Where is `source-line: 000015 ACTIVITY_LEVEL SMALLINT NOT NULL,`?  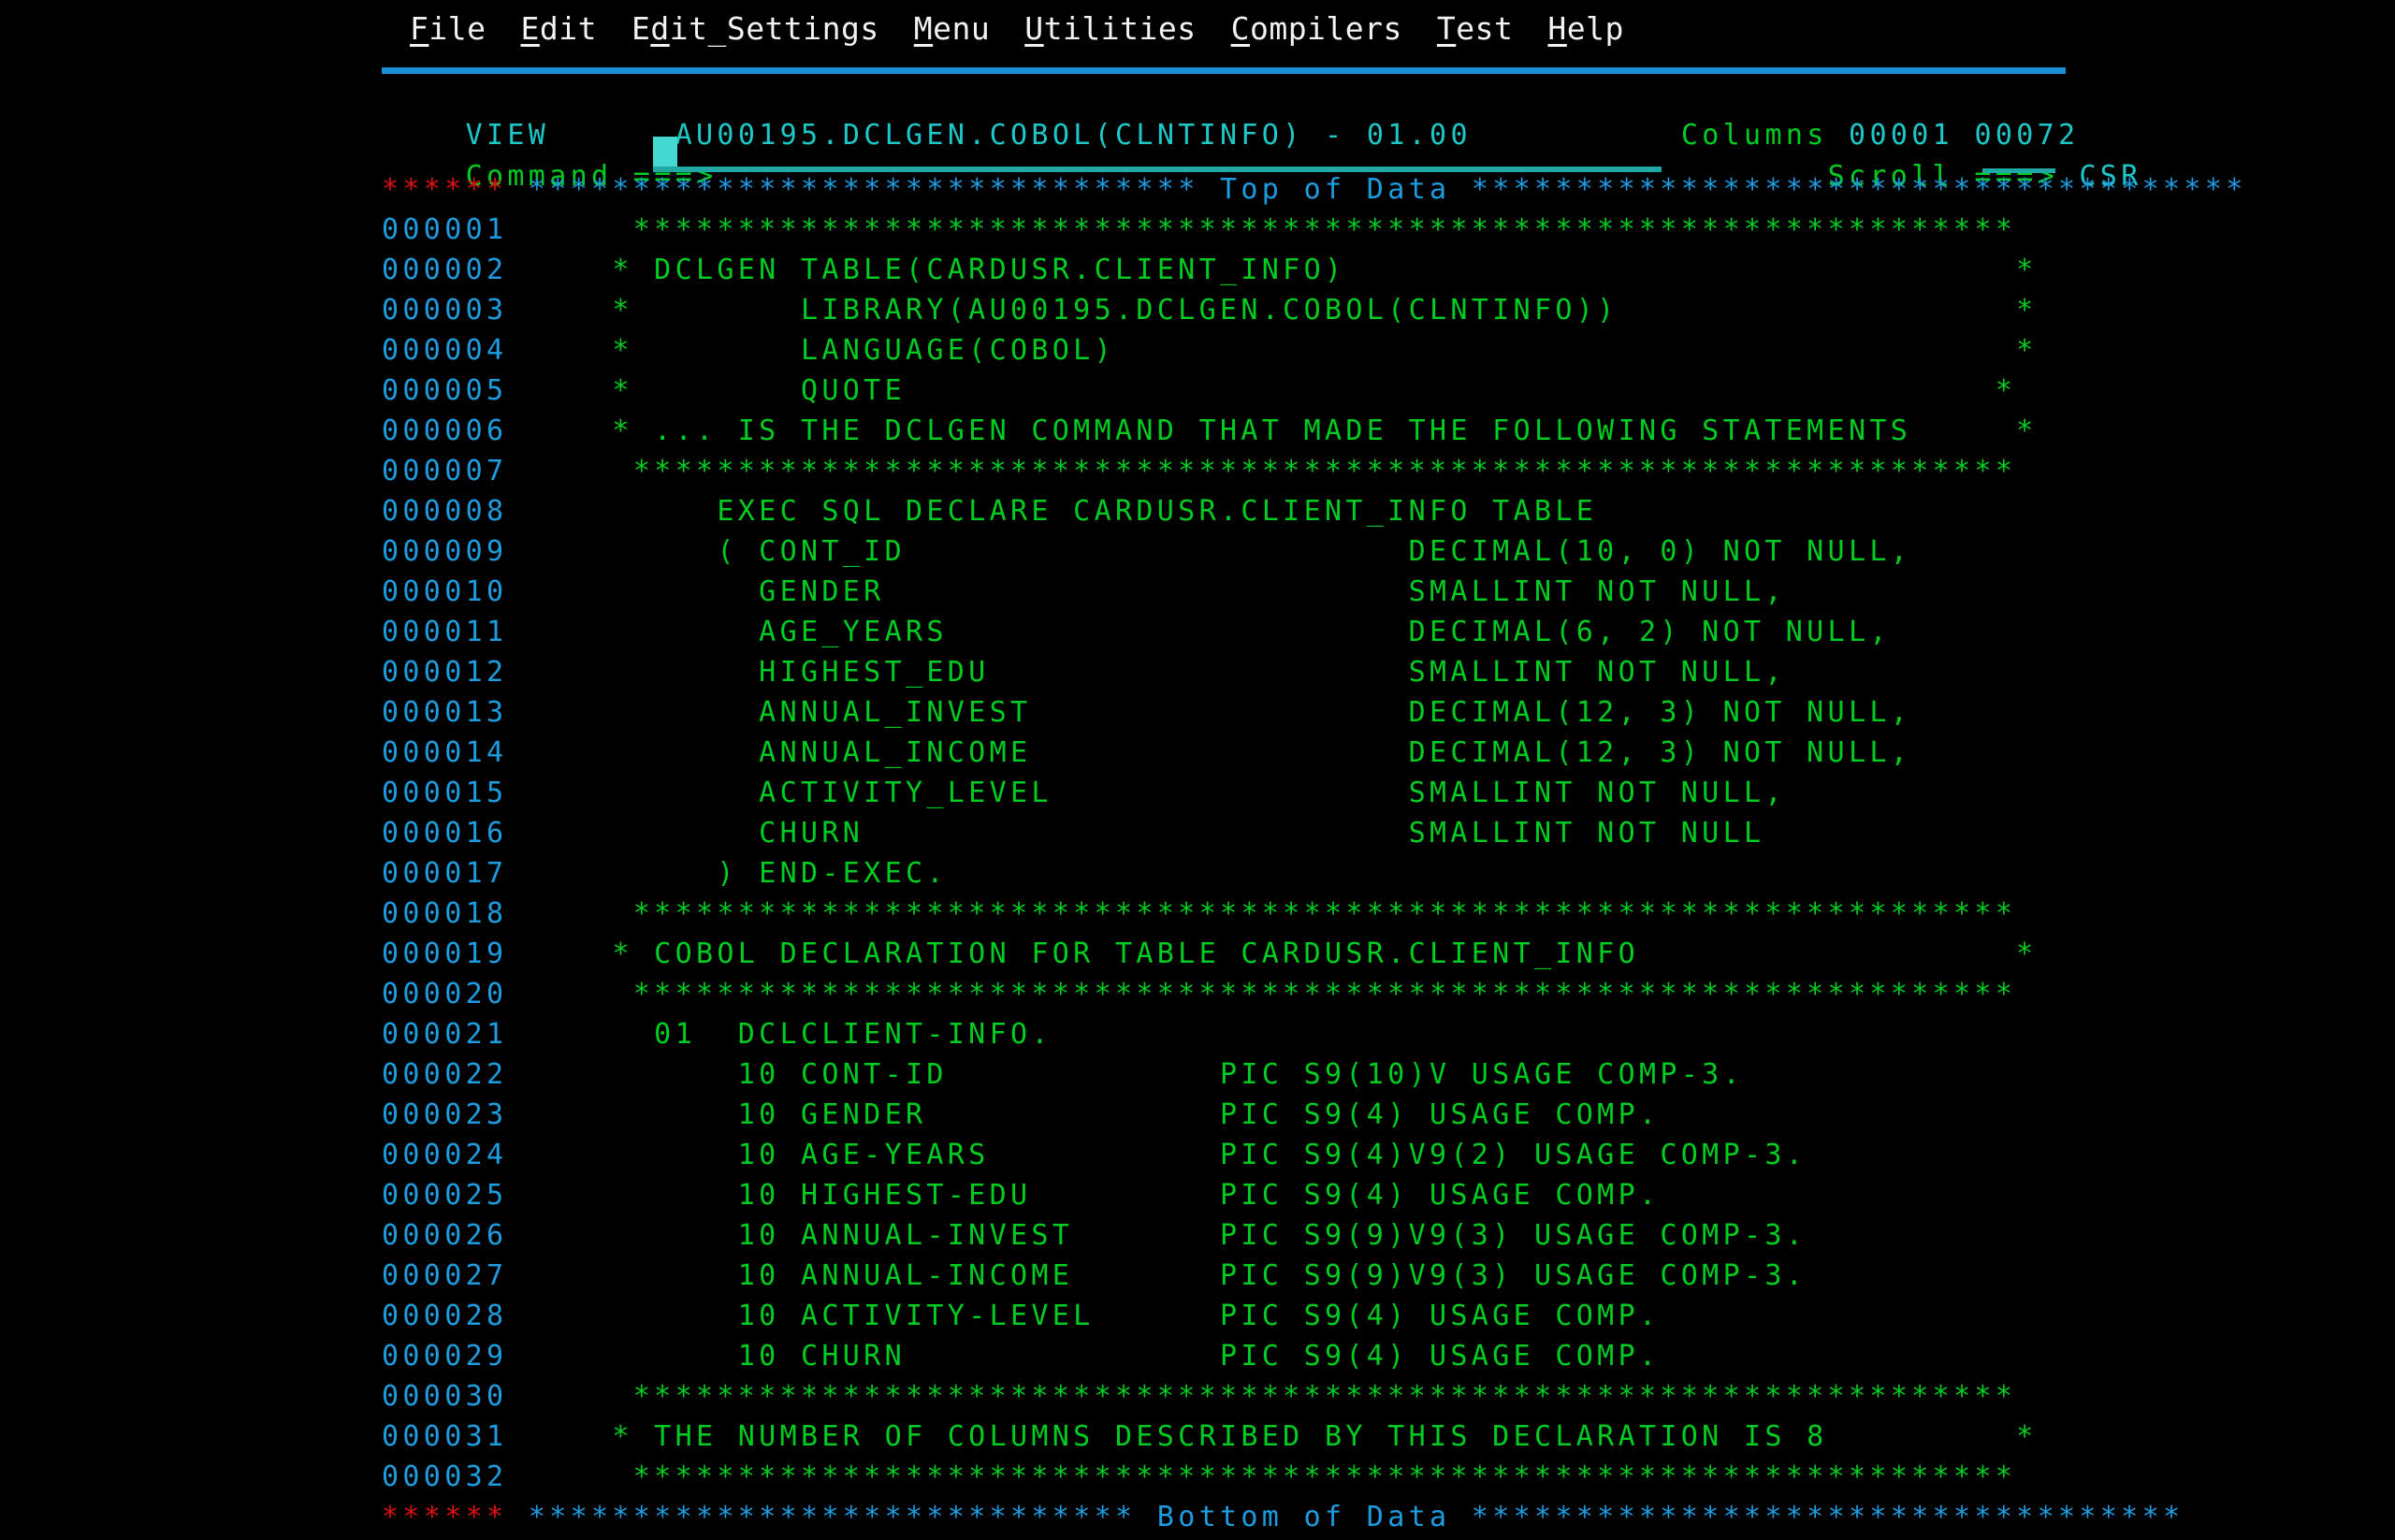
source-line: 000015 ACTIVITY_LEVEL SMALLINT NOT NULL, is located at coordinates (1084, 793).